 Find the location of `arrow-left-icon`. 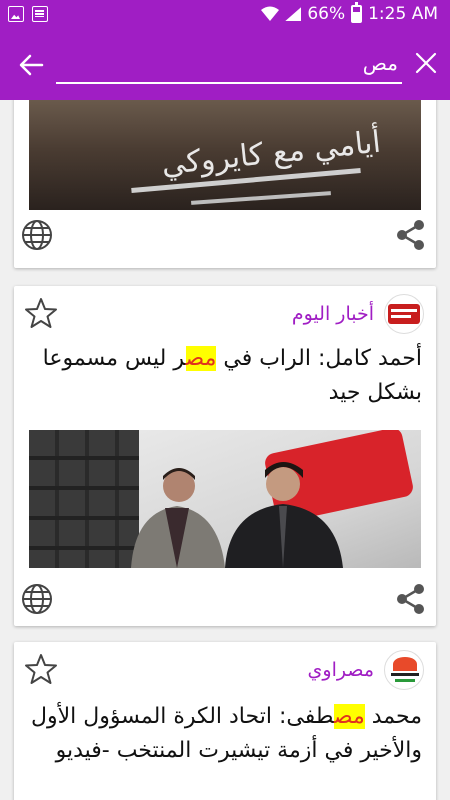

arrow-left-icon is located at coordinates (31, 65).